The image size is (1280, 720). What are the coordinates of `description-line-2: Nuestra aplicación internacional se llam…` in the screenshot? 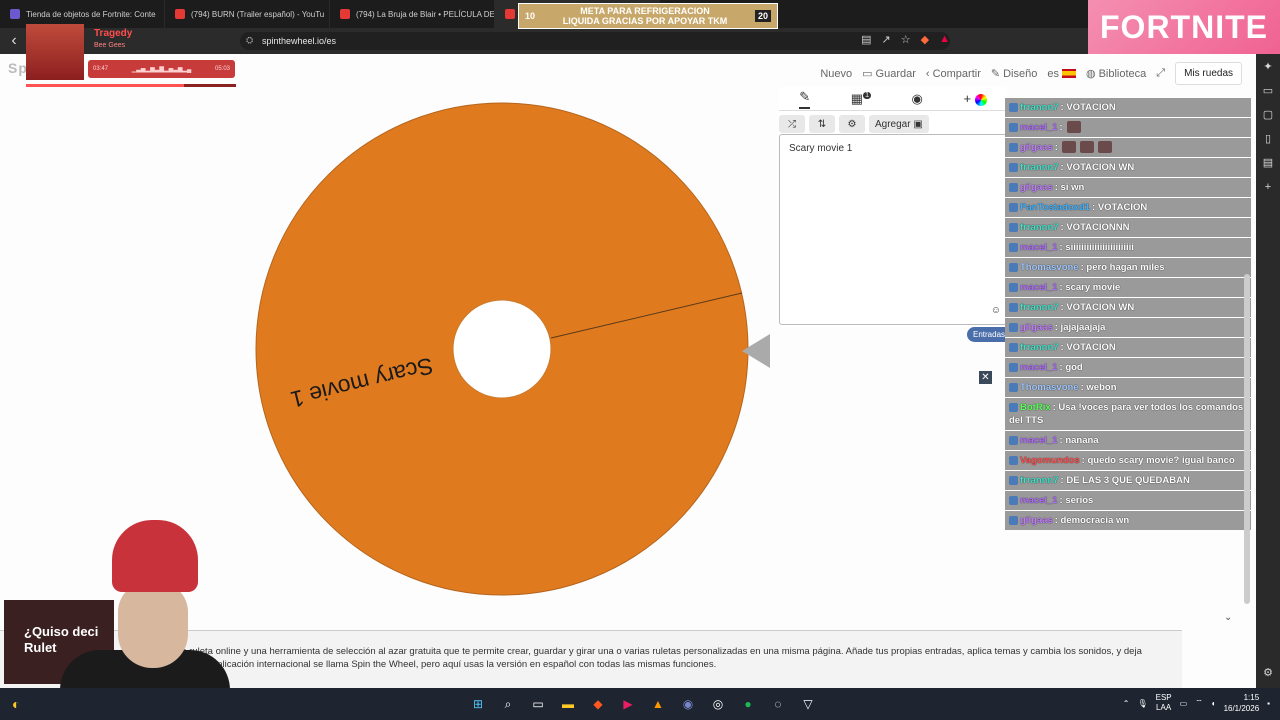 It's located at (446, 664).